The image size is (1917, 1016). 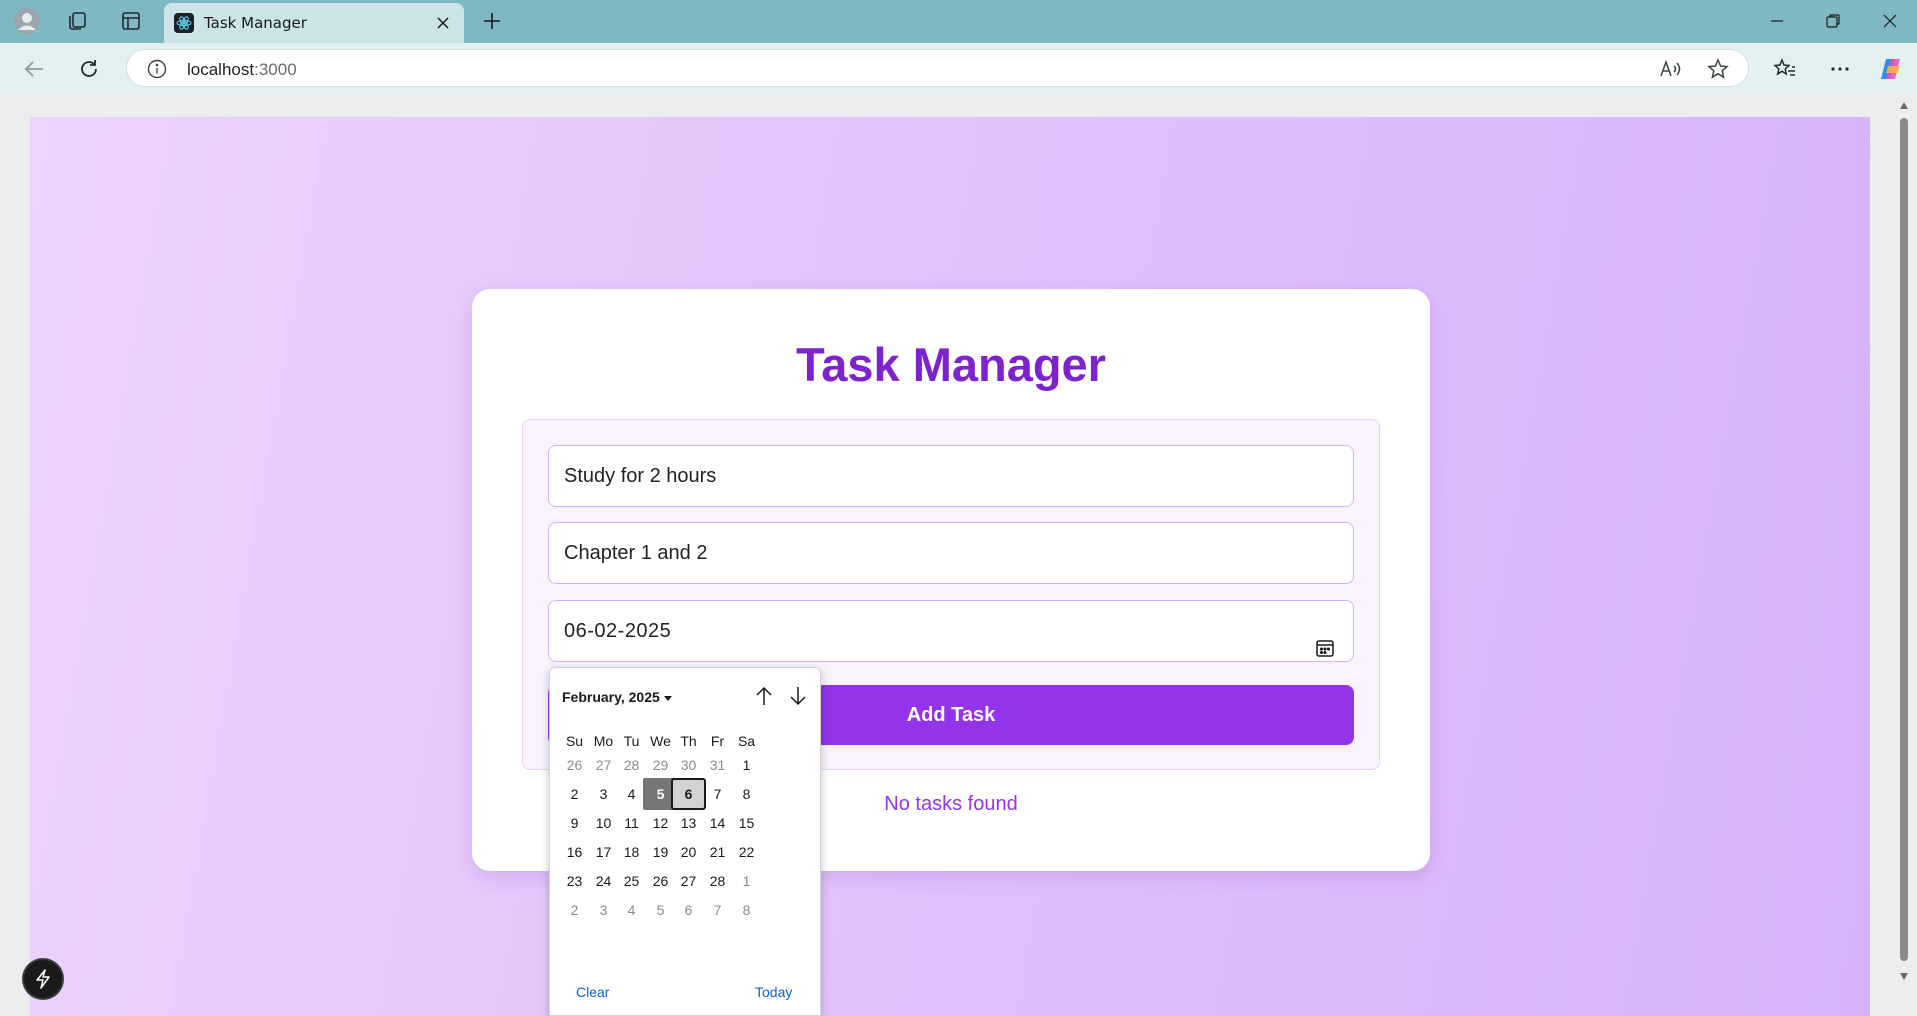 I want to click on url-host: localhost, so click(x=221, y=69).